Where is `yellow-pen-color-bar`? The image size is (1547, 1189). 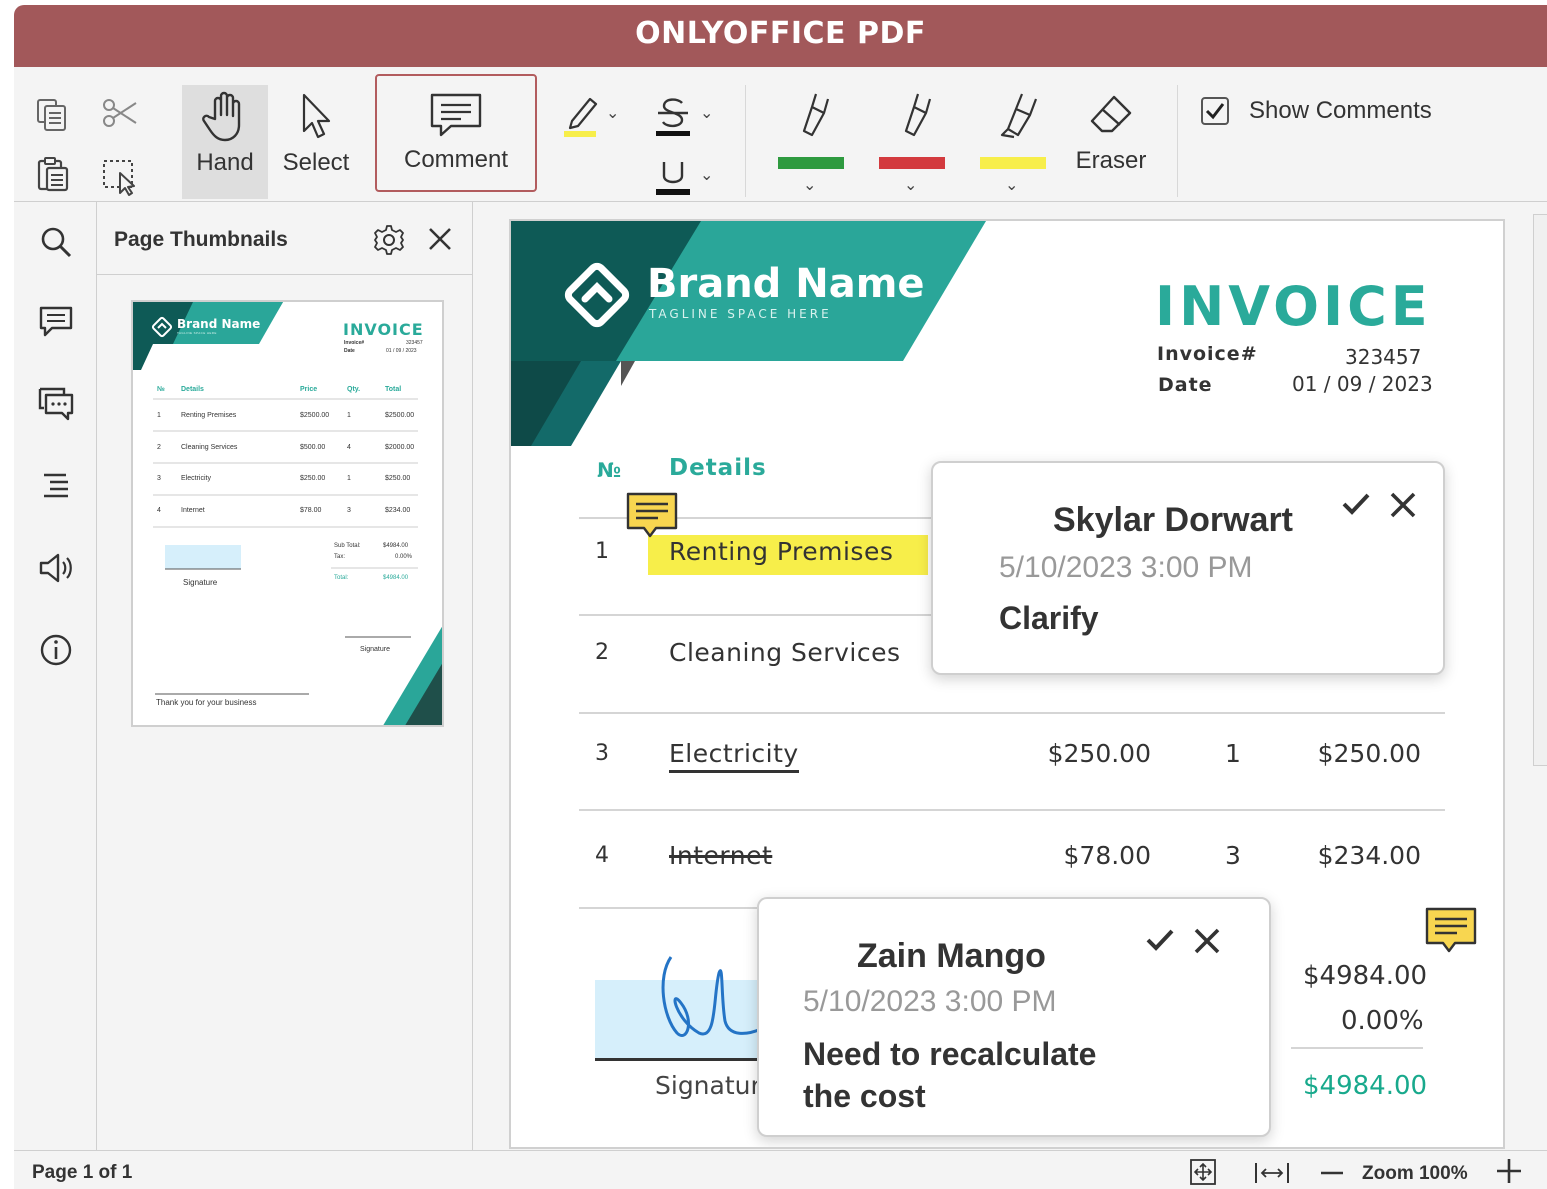
yellow-pen-color-bar is located at coordinates (1013, 163).